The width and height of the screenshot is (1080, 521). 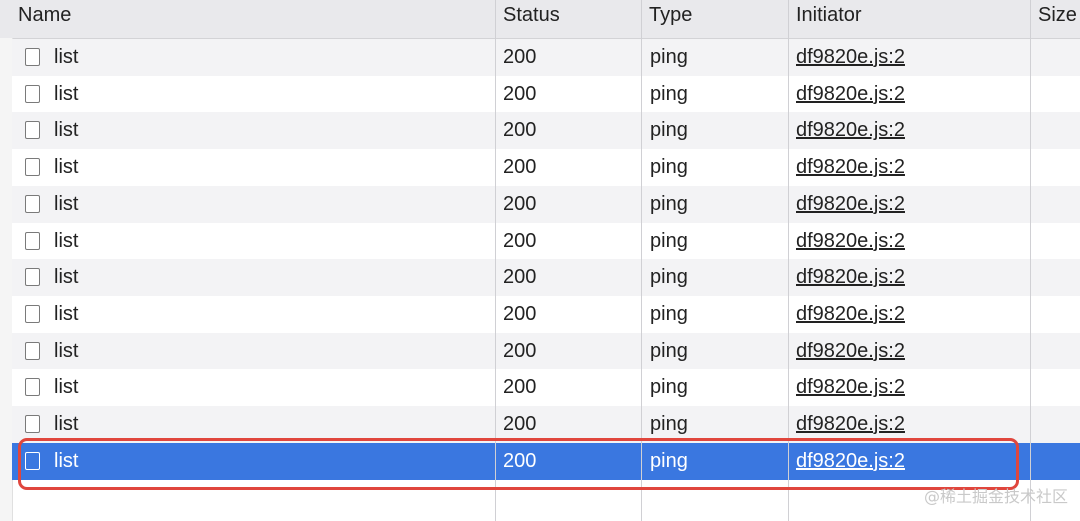 What do you see at coordinates (1030, 260) in the screenshot?
I see `column-divider` at bounding box center [1030, 260].